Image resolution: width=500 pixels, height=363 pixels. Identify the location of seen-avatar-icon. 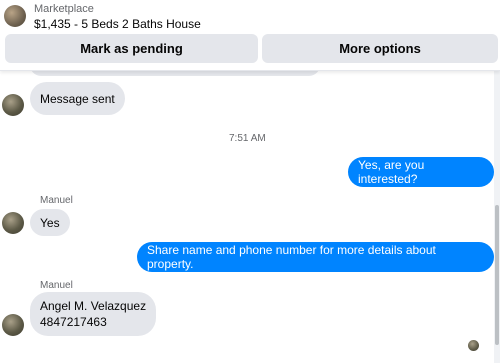
(473, 345).